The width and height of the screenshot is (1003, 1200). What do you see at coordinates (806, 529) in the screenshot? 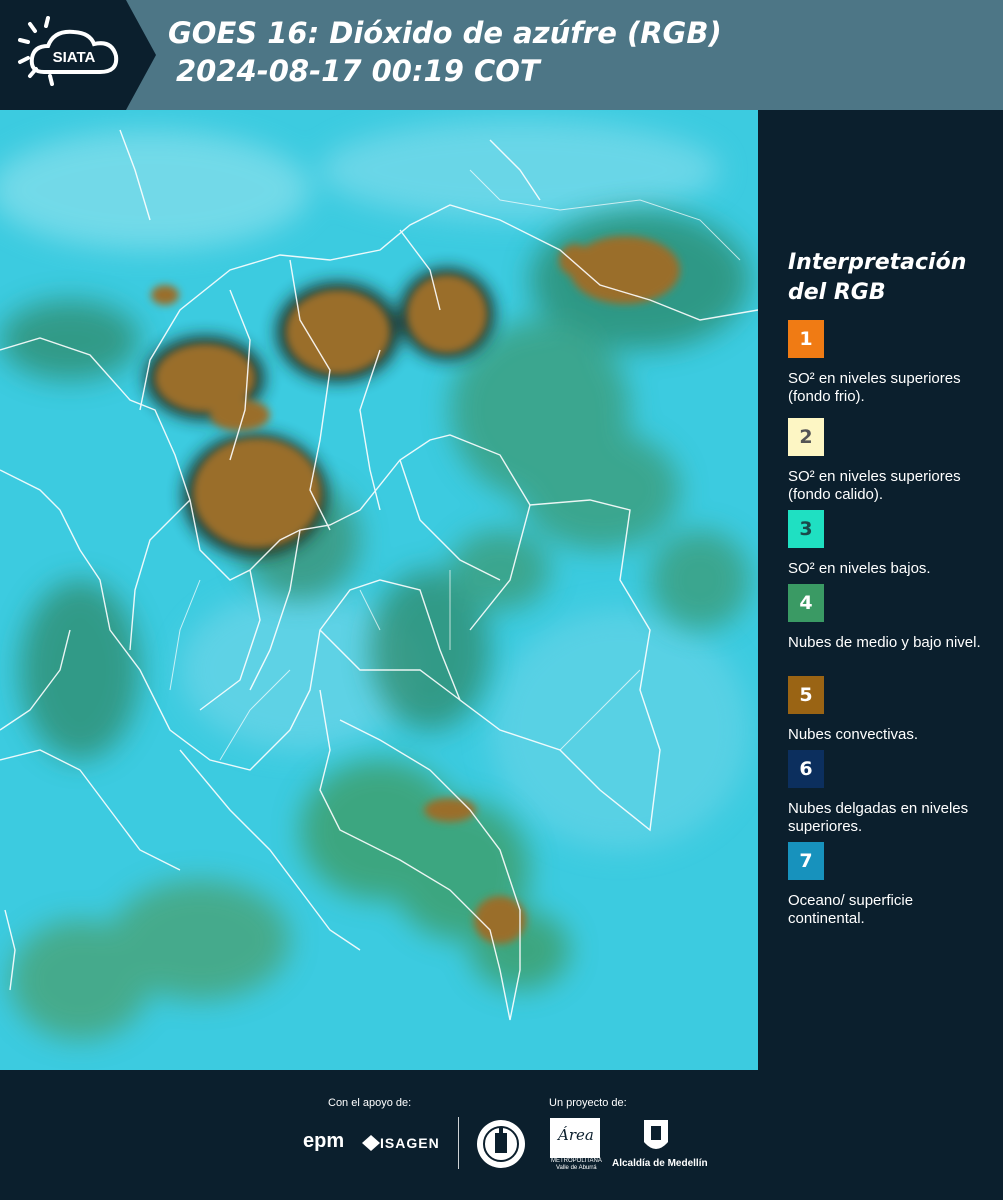
I see `legend-swatch-3: 3` at bounding box center [806, 529].